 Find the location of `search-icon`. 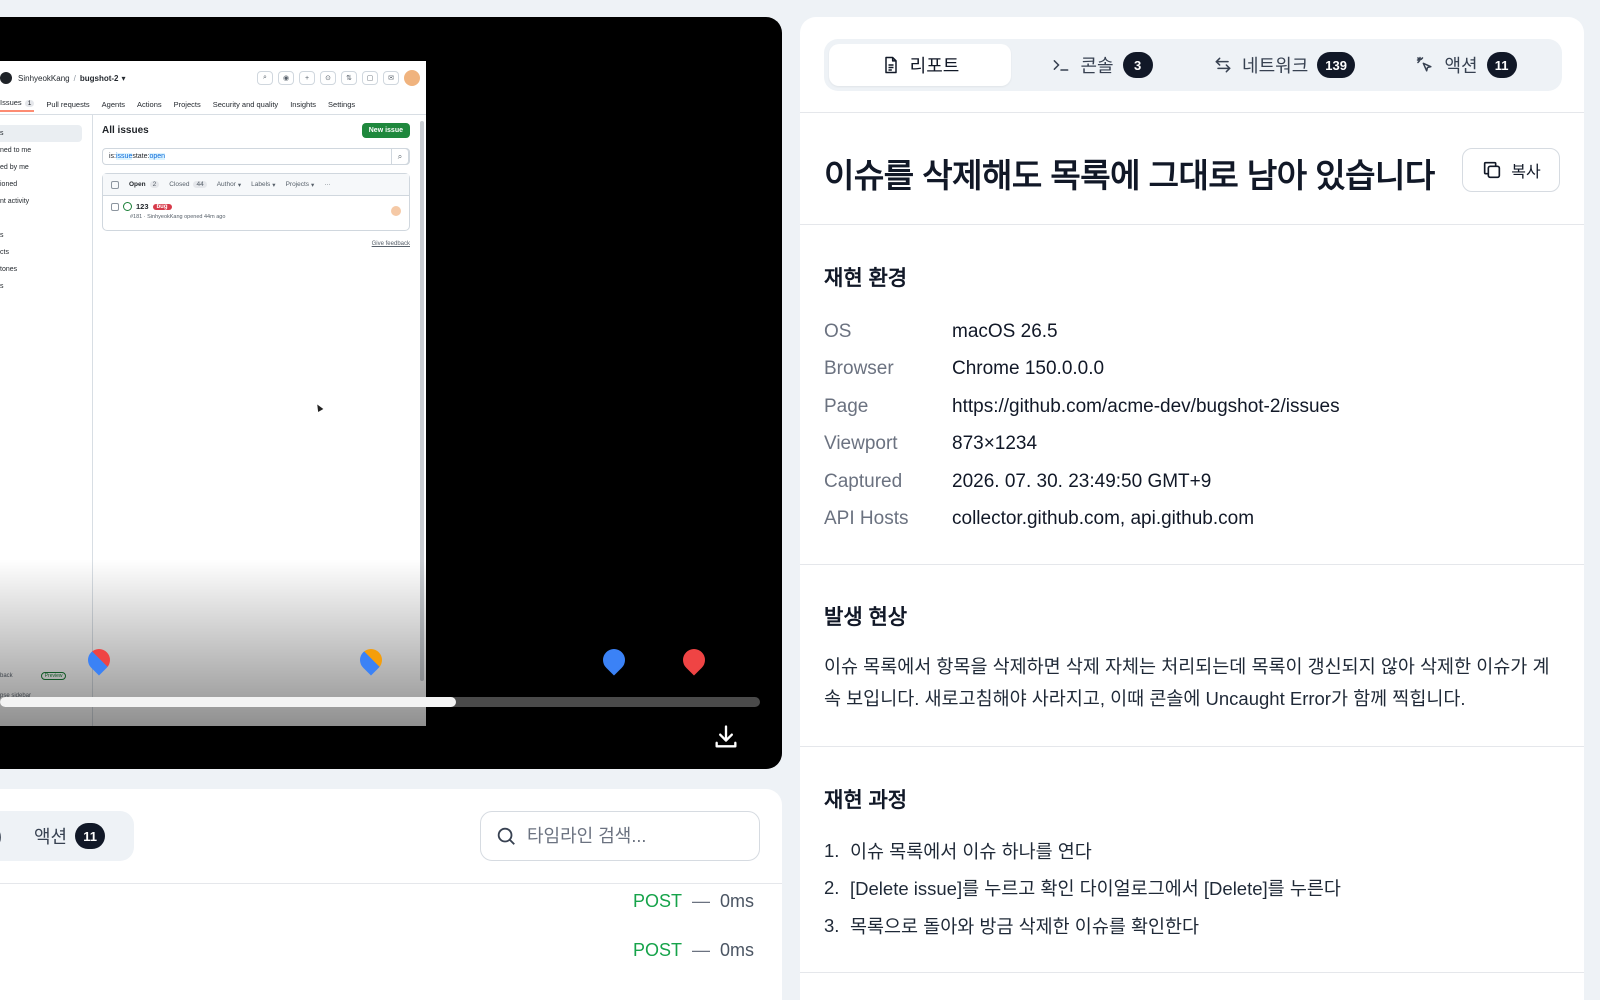

search-icon is located at coordinates (506, 836).